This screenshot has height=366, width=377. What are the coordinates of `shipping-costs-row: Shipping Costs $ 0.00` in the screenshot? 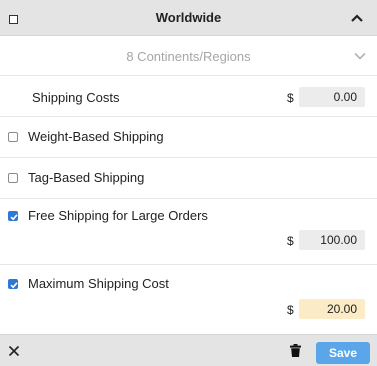 It's located at (188, 96).